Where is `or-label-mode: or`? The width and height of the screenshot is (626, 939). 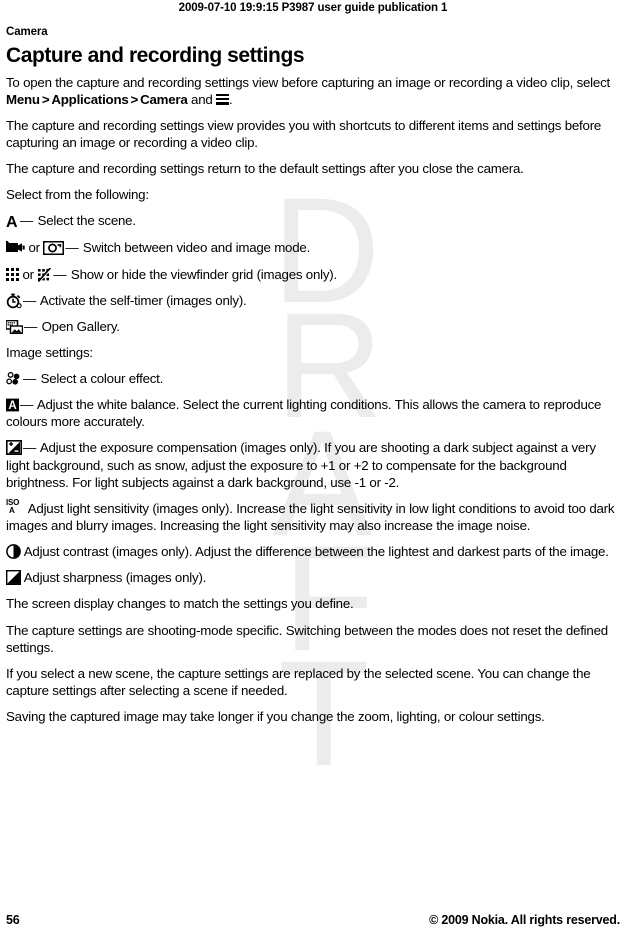 or-label-mode: or is located at coordinates (34, 248).